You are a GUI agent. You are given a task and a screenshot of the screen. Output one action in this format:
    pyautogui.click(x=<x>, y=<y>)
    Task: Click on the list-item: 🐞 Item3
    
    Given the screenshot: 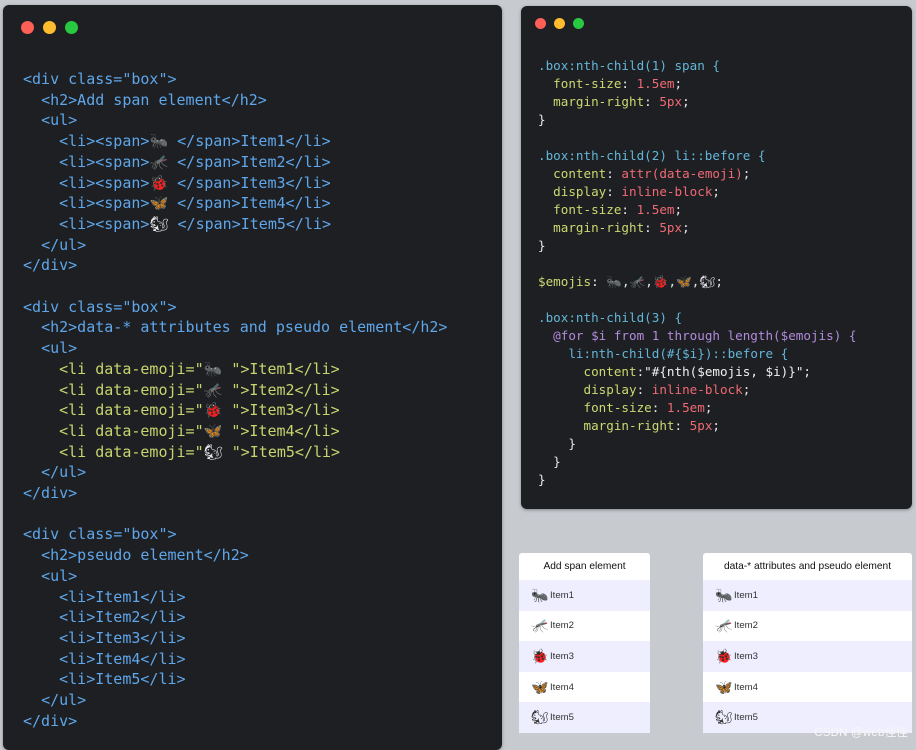 What is the action you would take?
    pyautogui.click(x=584, y=656)
    